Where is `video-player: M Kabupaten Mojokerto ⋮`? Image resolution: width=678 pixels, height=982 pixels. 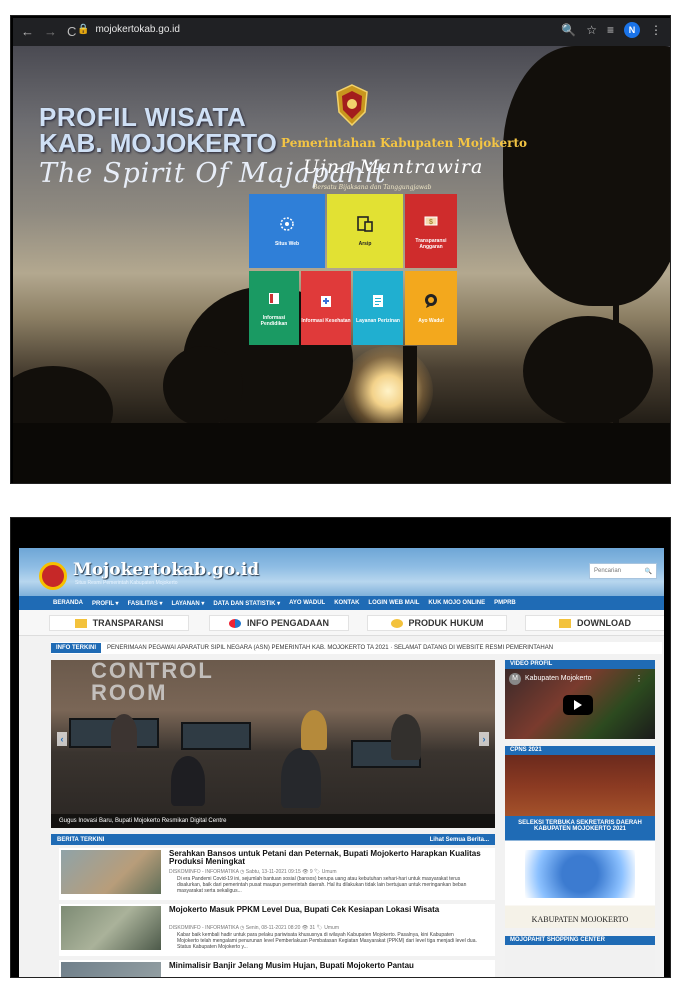
video-player: M Kabupaten Mojokerto ⋮ is located at coordinates (580, 704).